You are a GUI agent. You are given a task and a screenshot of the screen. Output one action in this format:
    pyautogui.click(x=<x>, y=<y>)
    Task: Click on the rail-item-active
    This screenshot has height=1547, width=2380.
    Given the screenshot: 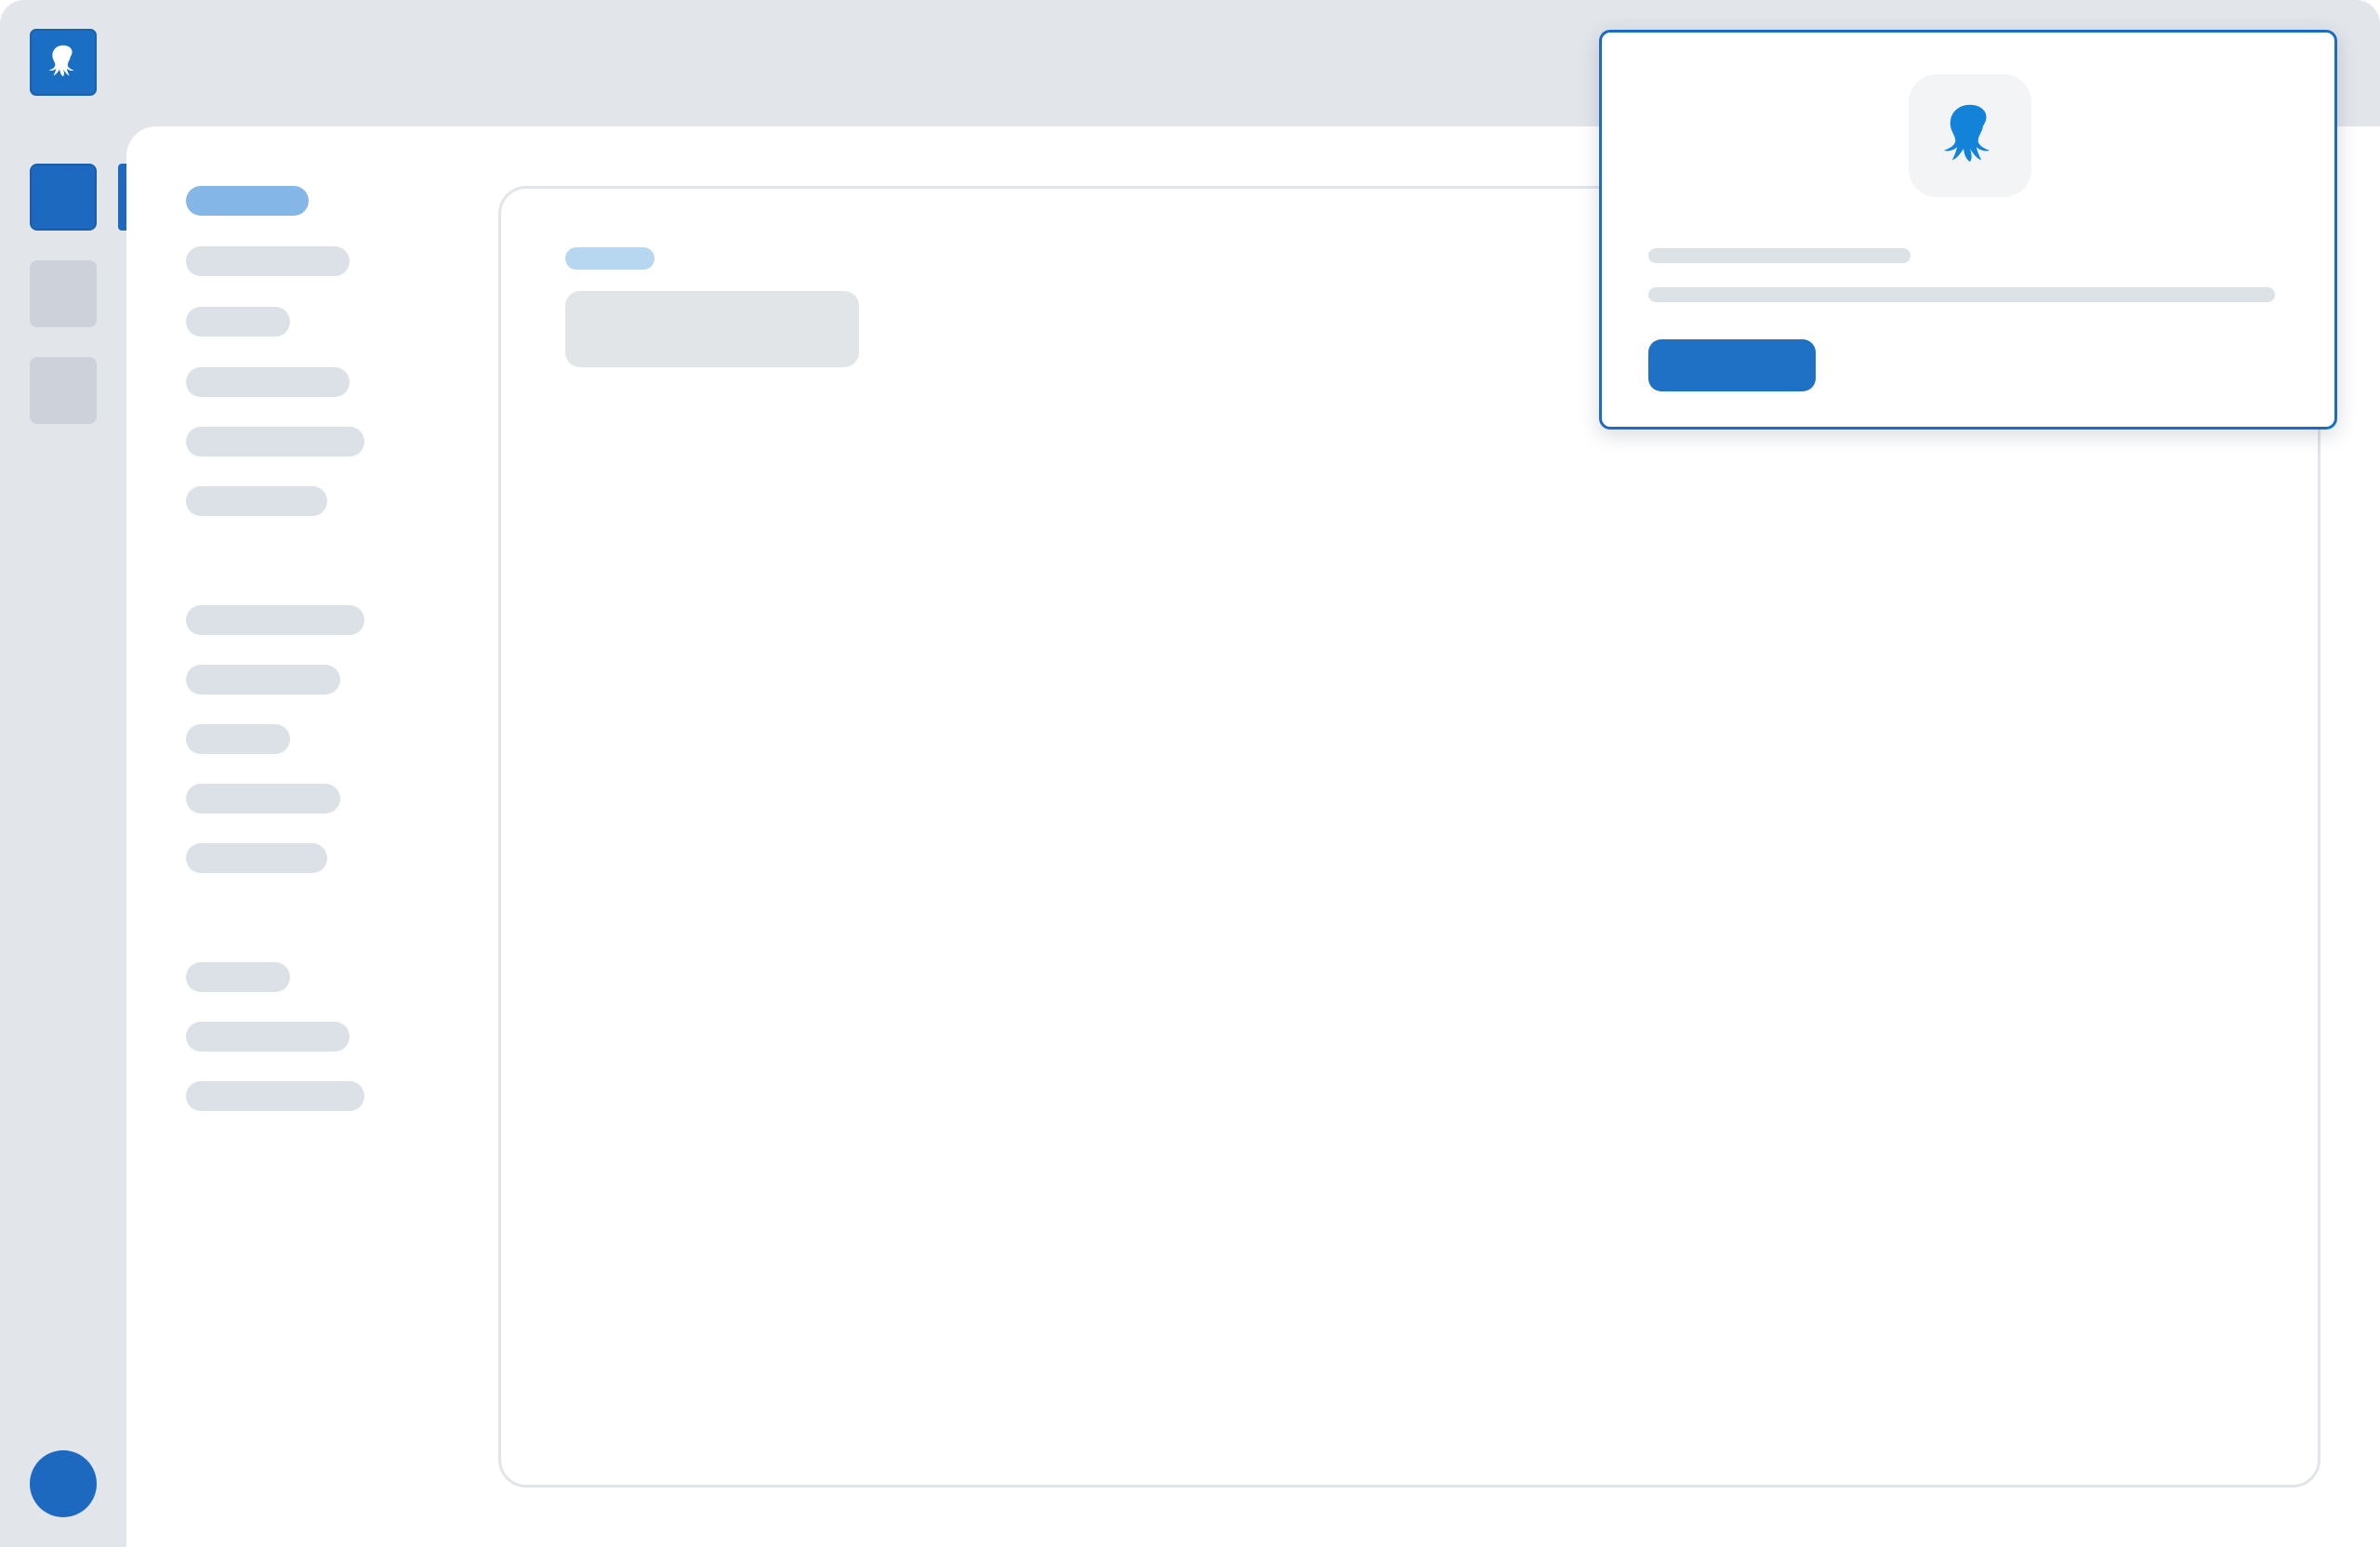 What is the action you would take?
    pyautogui.click(x=63, y=197)
    